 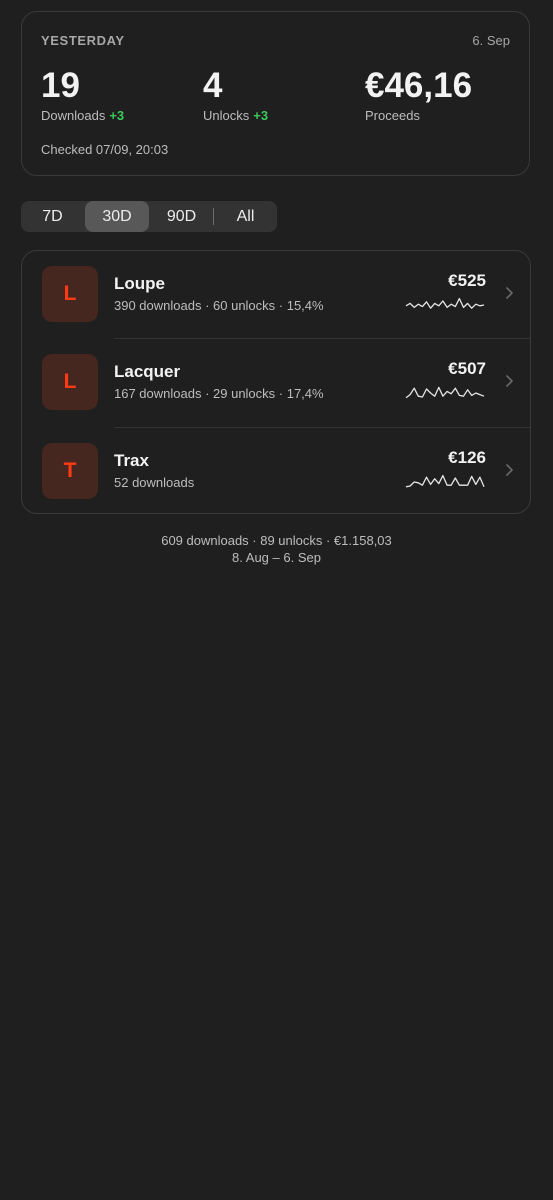 What do you see at coordinates (131, 460) in the screenshot?
I see `app-name: Trax` at bounding box center [131, 460].